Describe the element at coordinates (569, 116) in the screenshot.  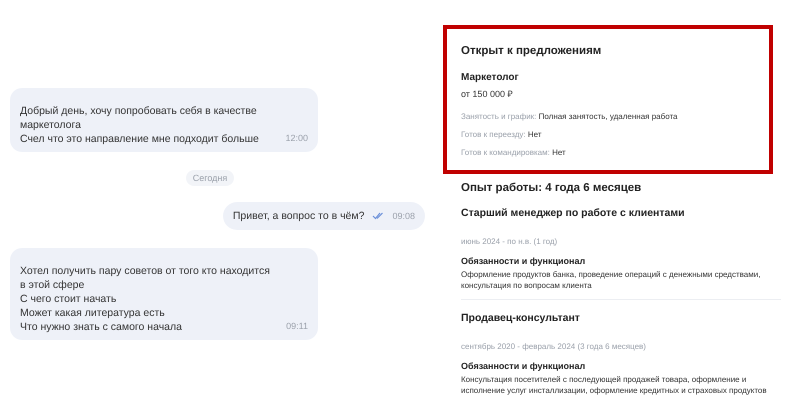
I see `detail-text: Занятость и график: Полная занятость, удаленная работа` at that location.